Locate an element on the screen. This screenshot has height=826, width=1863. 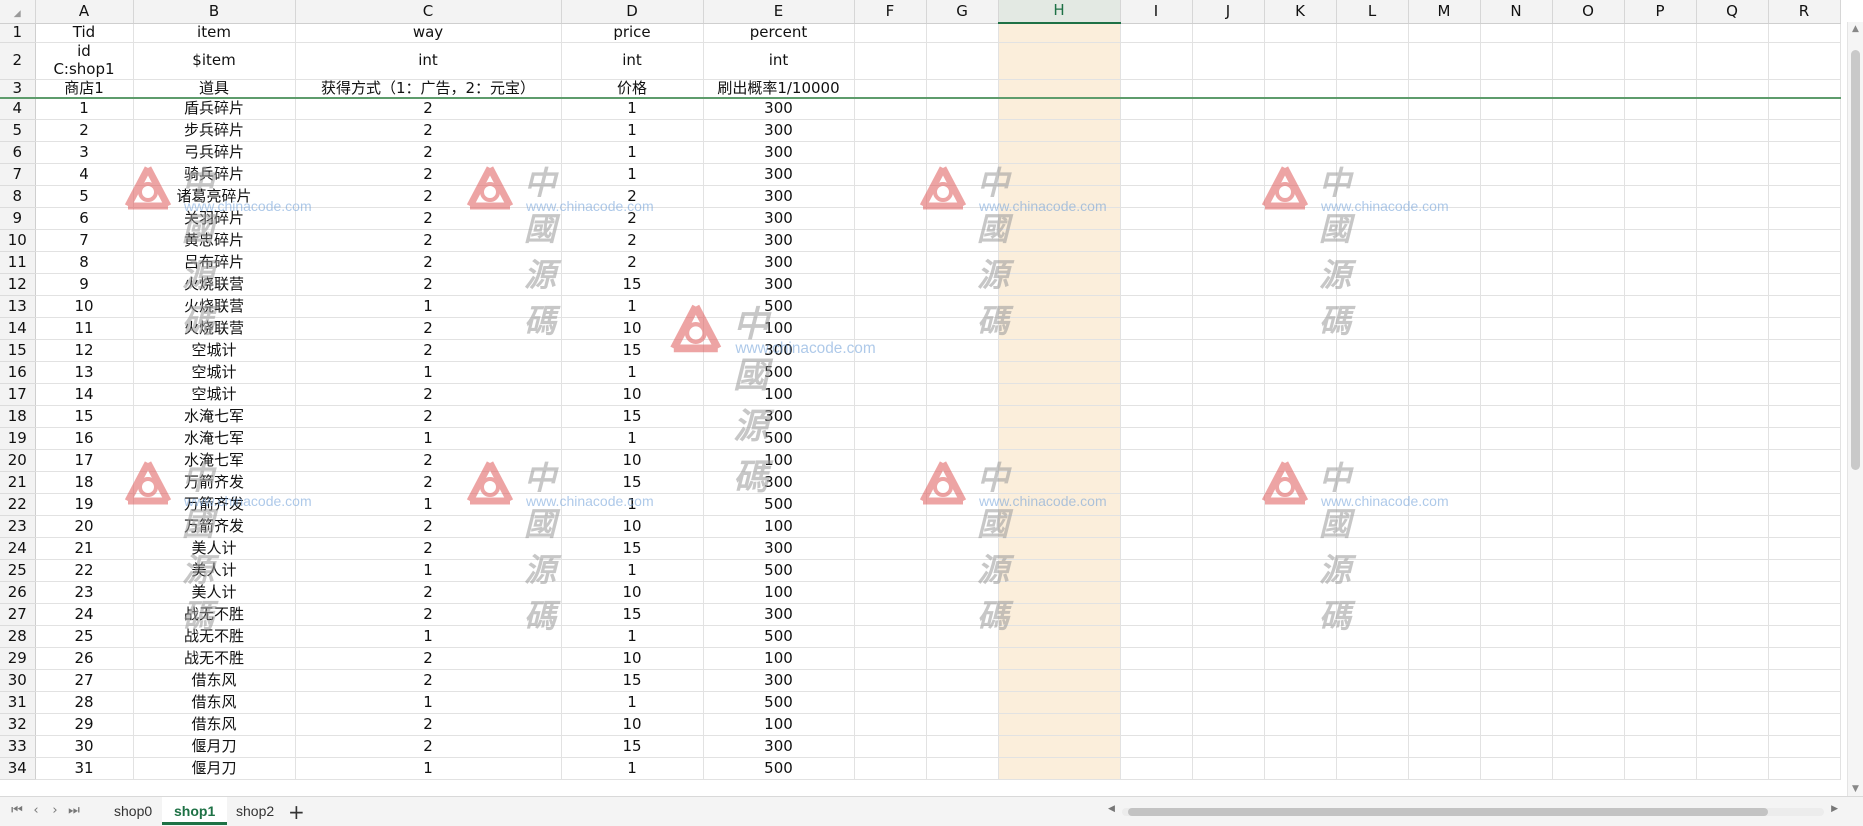
cell-f24 is located at coordinates (890, 549).